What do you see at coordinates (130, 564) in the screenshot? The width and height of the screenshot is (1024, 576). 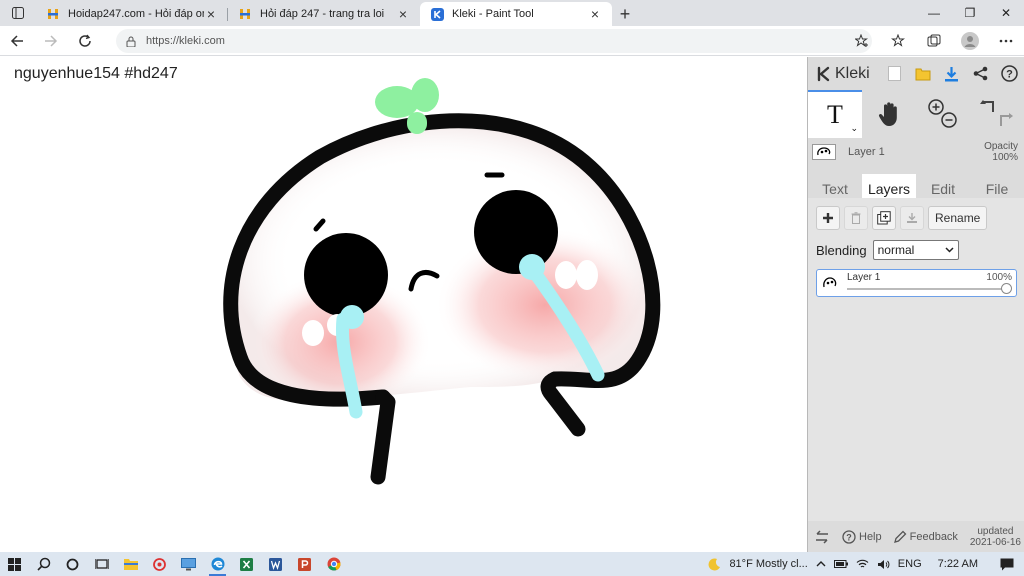 I see `file-explorer-button` at bounding box center [130, 564].